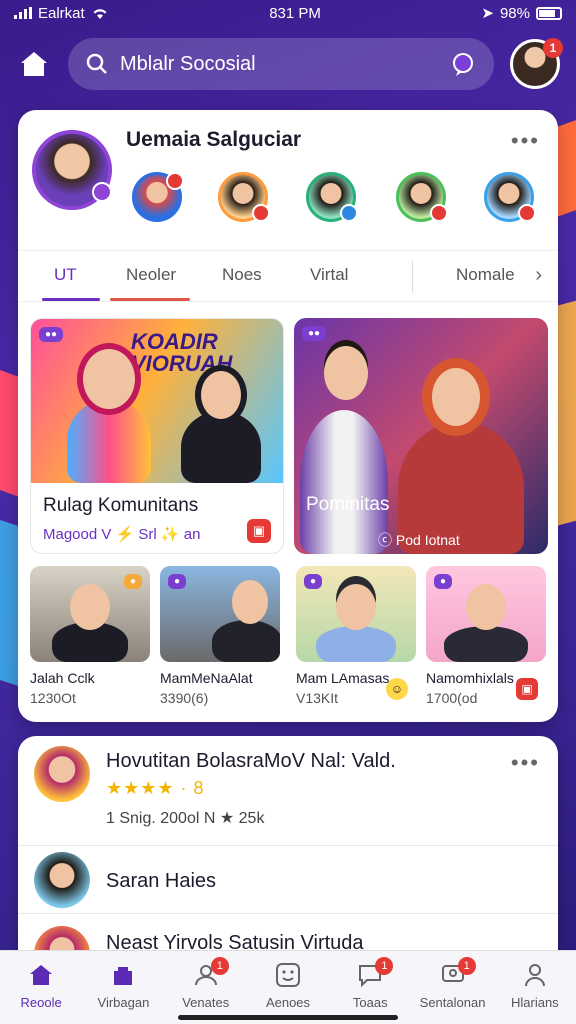 Image resolution: width=576 pixels, height=1024 pixels. What do you see at coordinates (412, 277) in the screenshot?
I see `tab-divider` at bounding box center [412, 277].